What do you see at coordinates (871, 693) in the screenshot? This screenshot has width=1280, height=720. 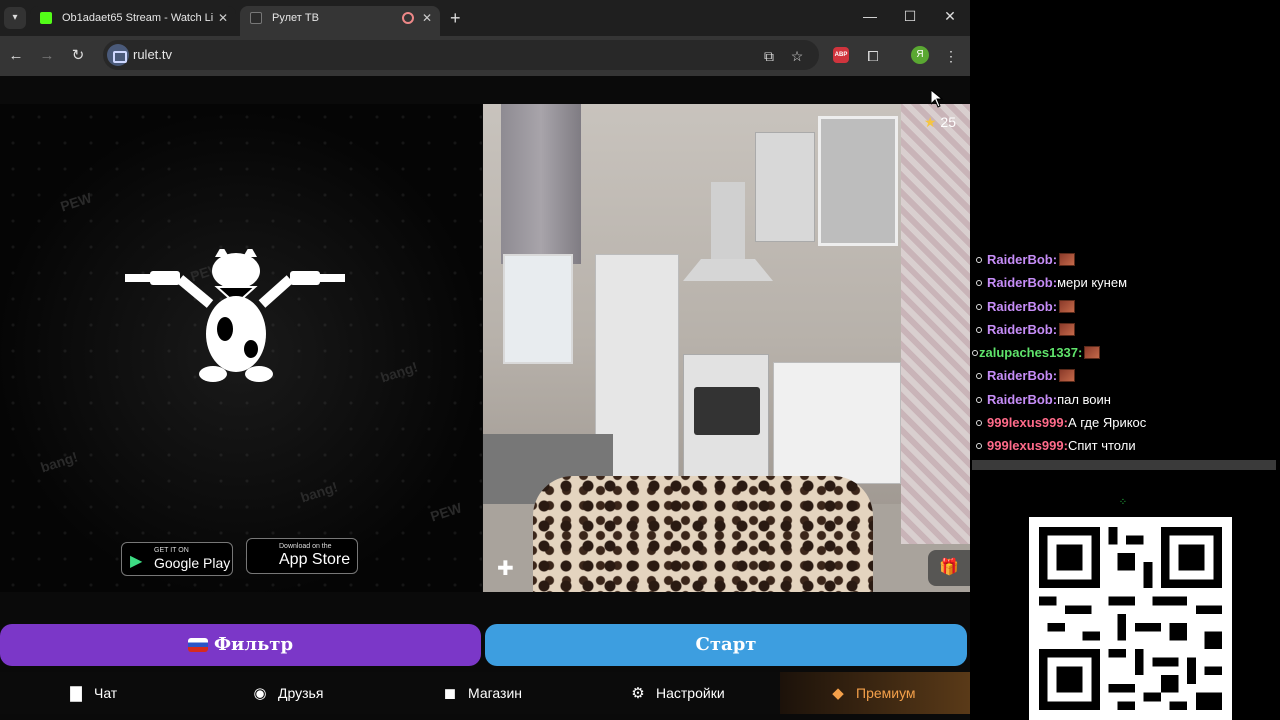 I see `nav-premium: ◆ Премиум` at bounding box center [871, 693].